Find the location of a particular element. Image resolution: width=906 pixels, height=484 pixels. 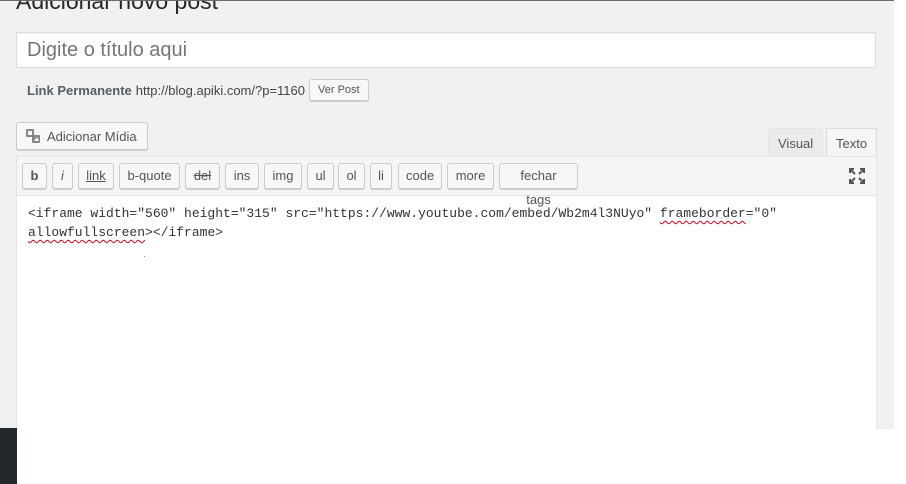

spellcheck-word-allowfullscreen: allowfullscreen is located at coordinates (87, 232).